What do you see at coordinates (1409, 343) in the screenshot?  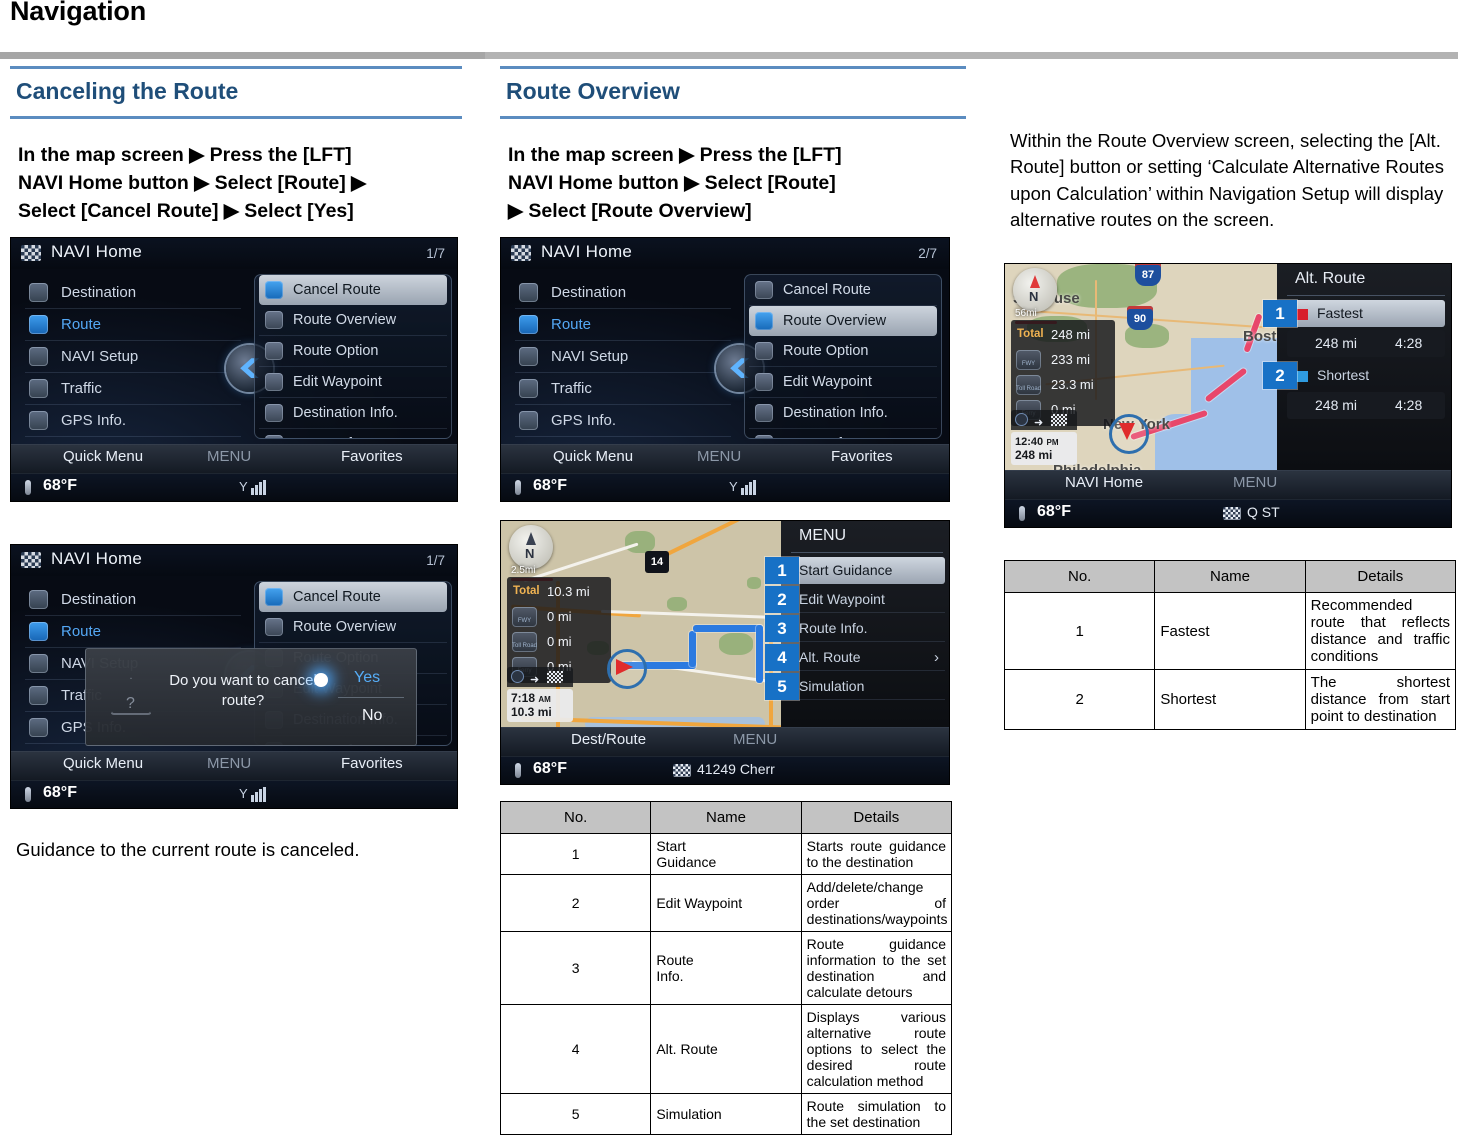 I see `fastest-time: 4:28` at bounding box center [1409, 343].